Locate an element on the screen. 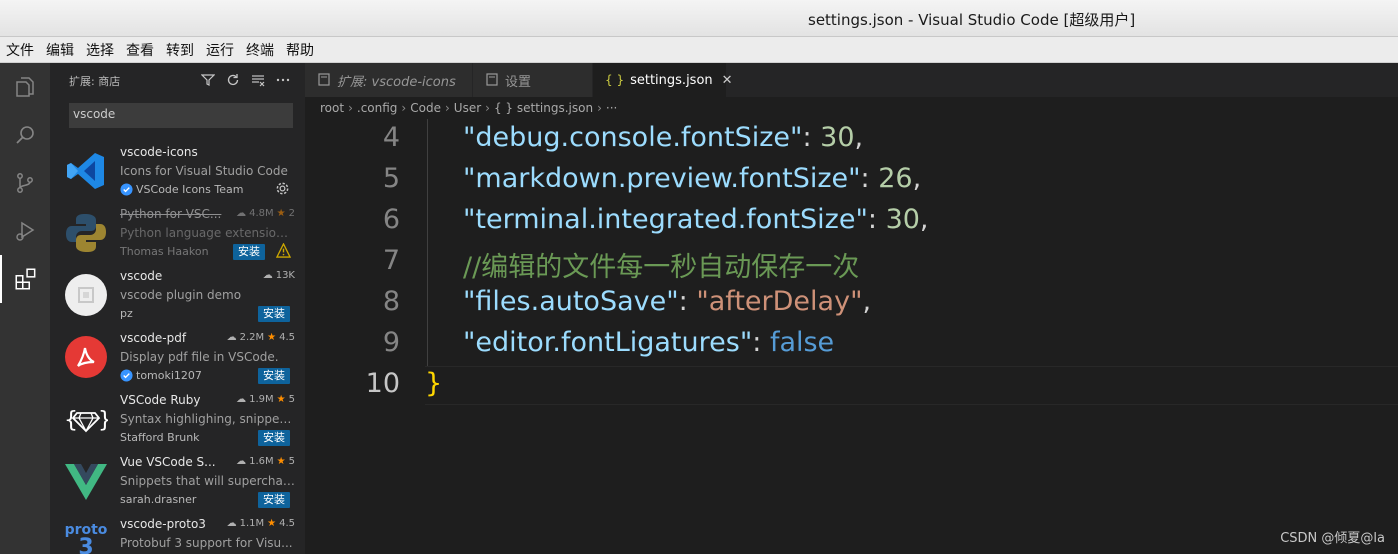  more-actions-icon is located at coordinates (283, 80).